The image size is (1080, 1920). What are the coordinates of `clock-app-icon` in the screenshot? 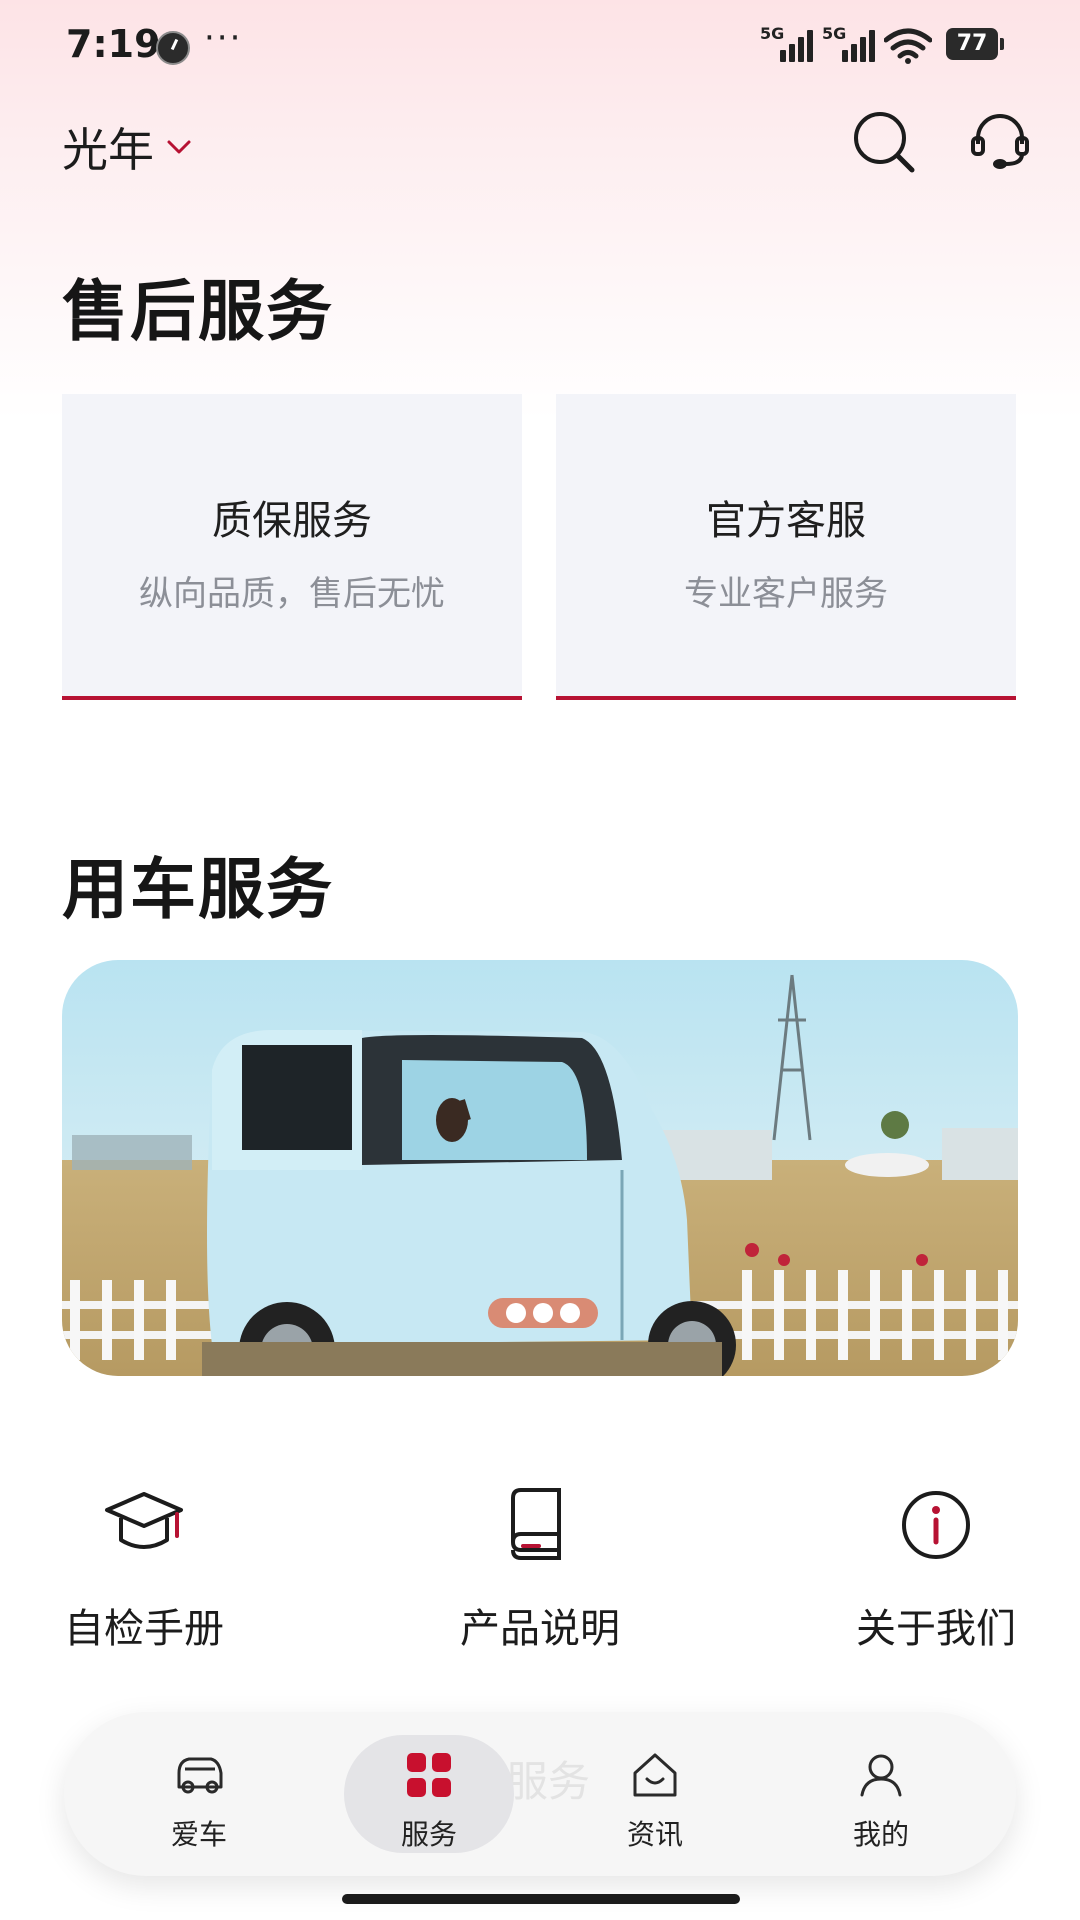 It's located at (173, 48).